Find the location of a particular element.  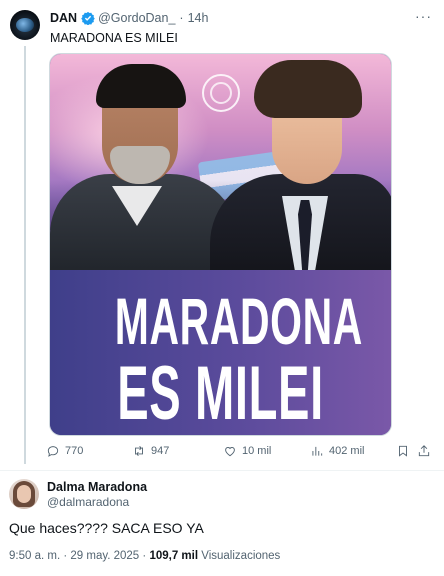

avatar-face is located at coordinates (24, 494).